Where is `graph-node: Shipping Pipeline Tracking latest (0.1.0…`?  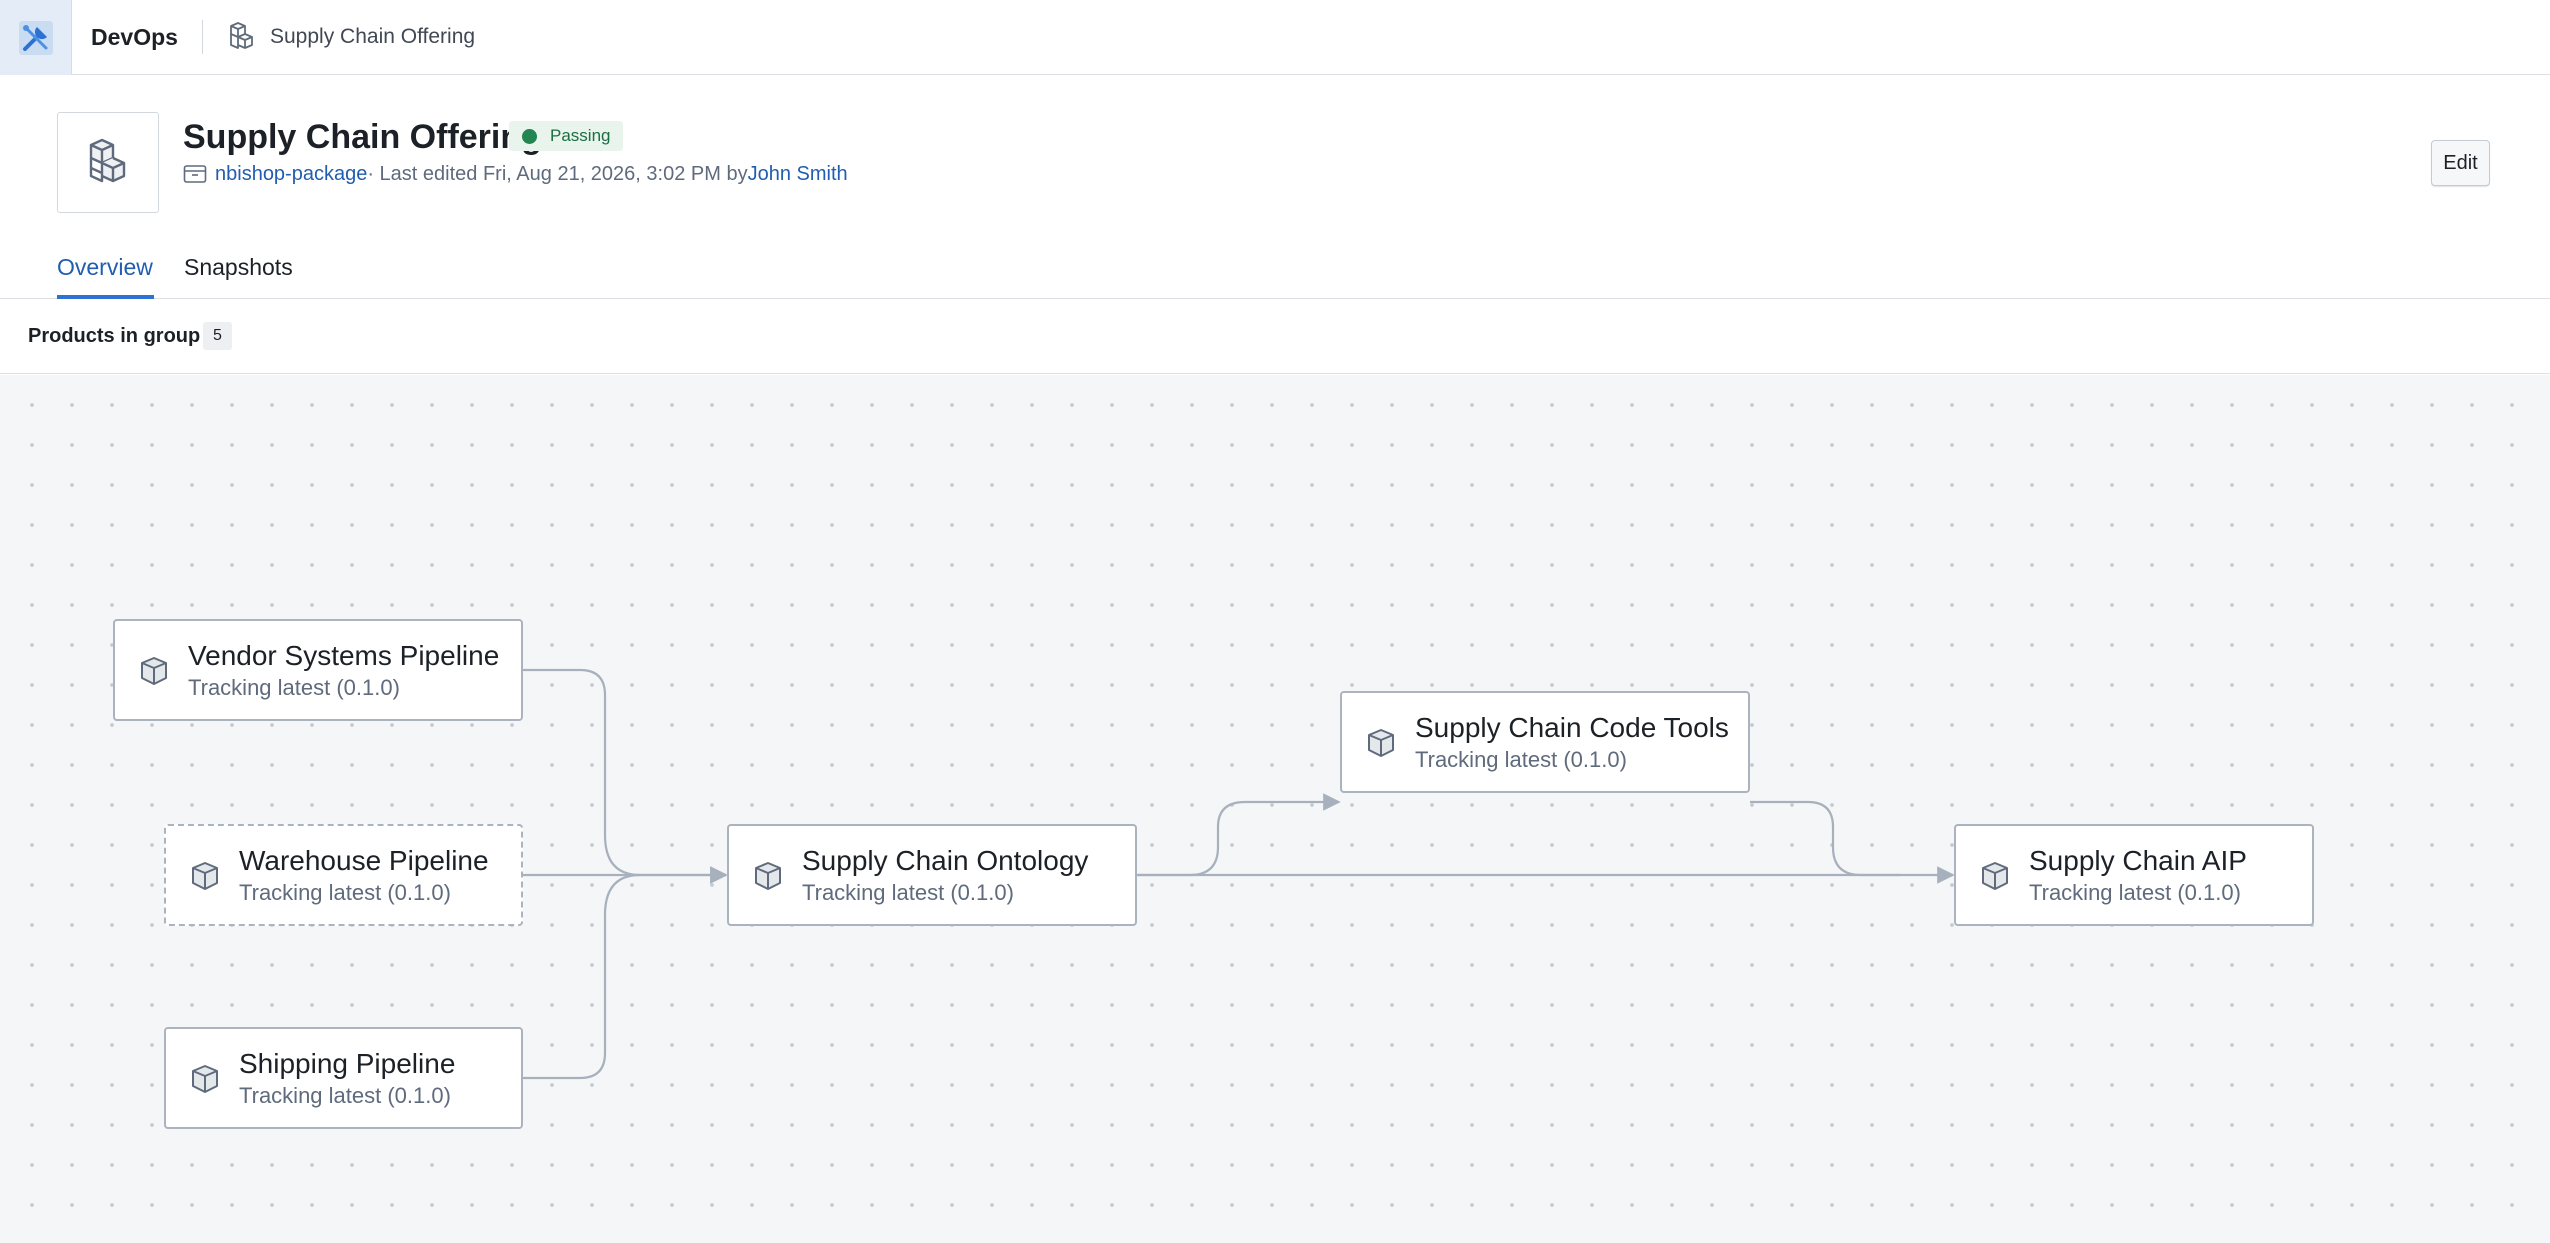
graph-node: Shipping Pipeline Tracking latest (0.1.0… is located at coordinates (343, 1078).